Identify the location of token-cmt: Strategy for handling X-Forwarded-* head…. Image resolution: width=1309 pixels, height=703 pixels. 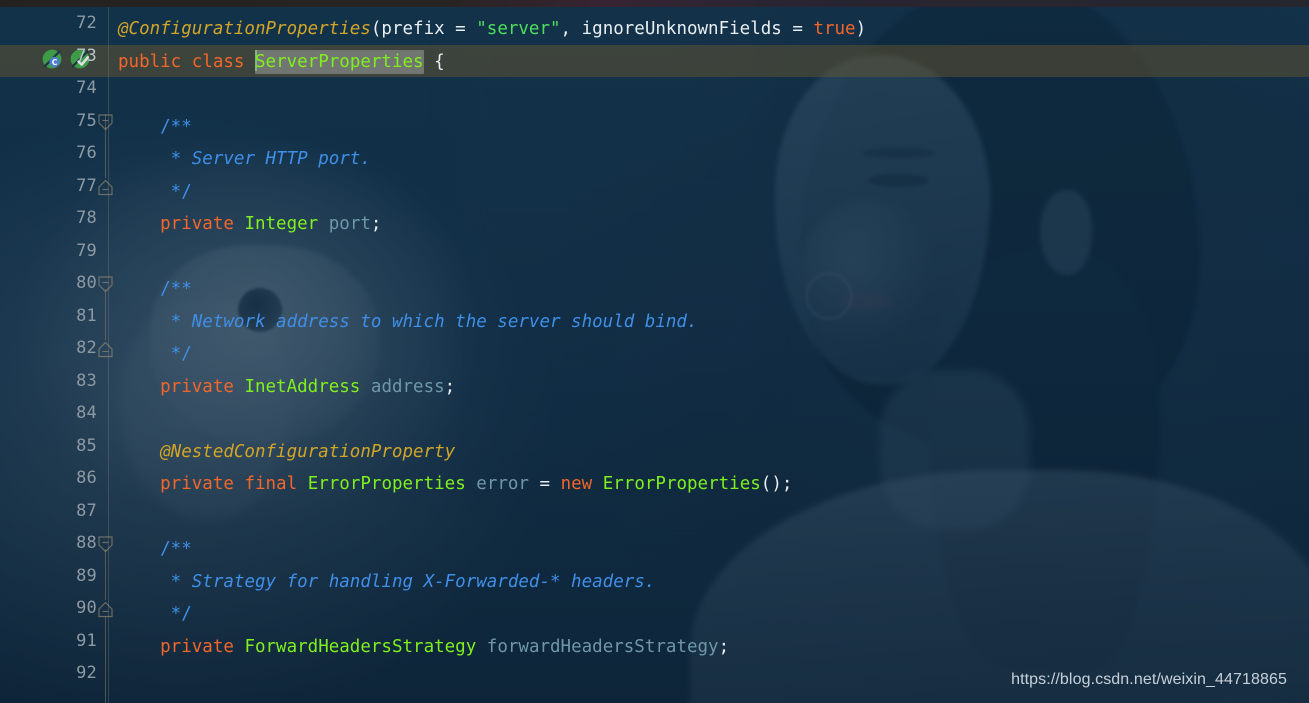
(423, 581).